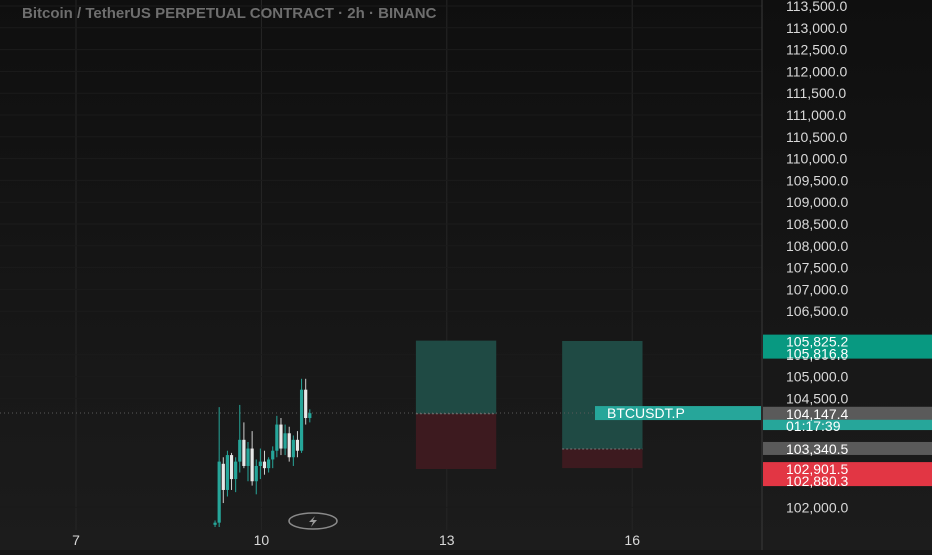 This screenshot has height=555, width=932. What do you see at coordinates (76, 540) in the screenshot?
I see `time-tick-label: 7` at bounding box center [76, 540].